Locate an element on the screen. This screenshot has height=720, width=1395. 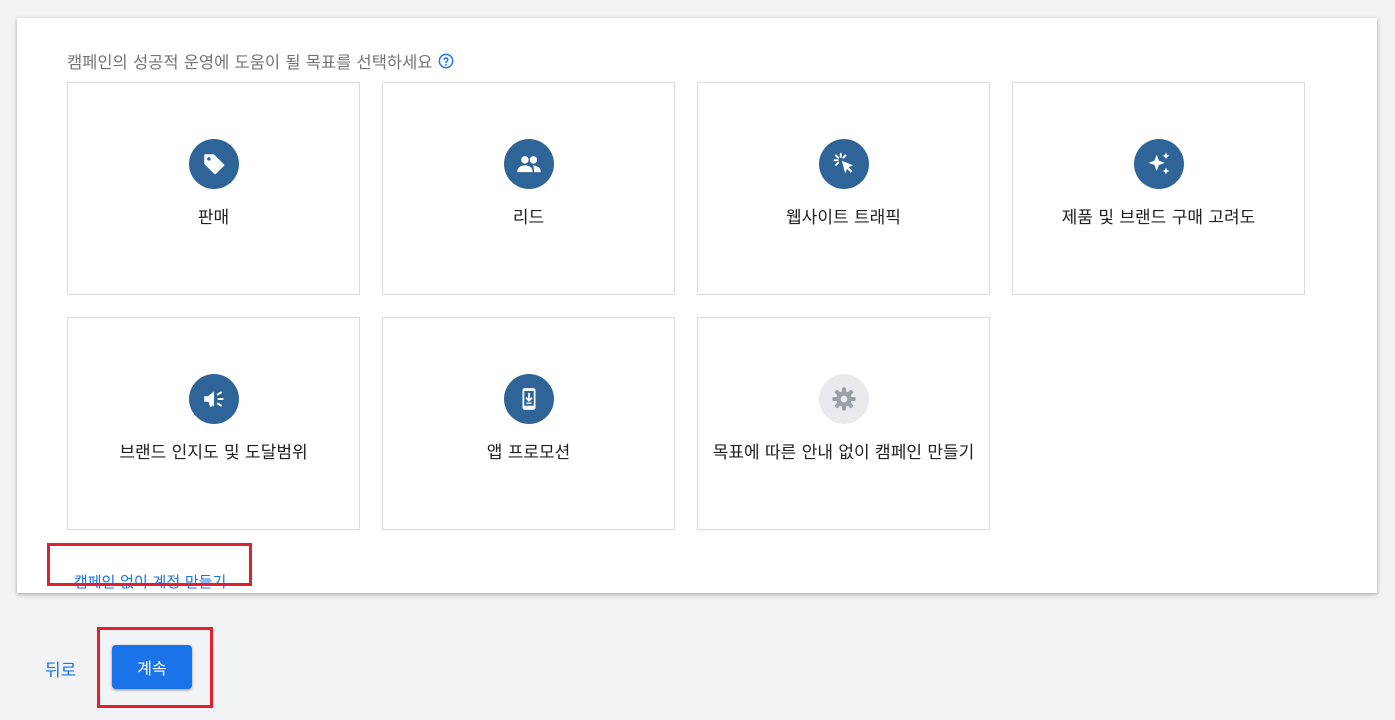
goal-card-leads: 리드 is located at coordinates (528, 188).